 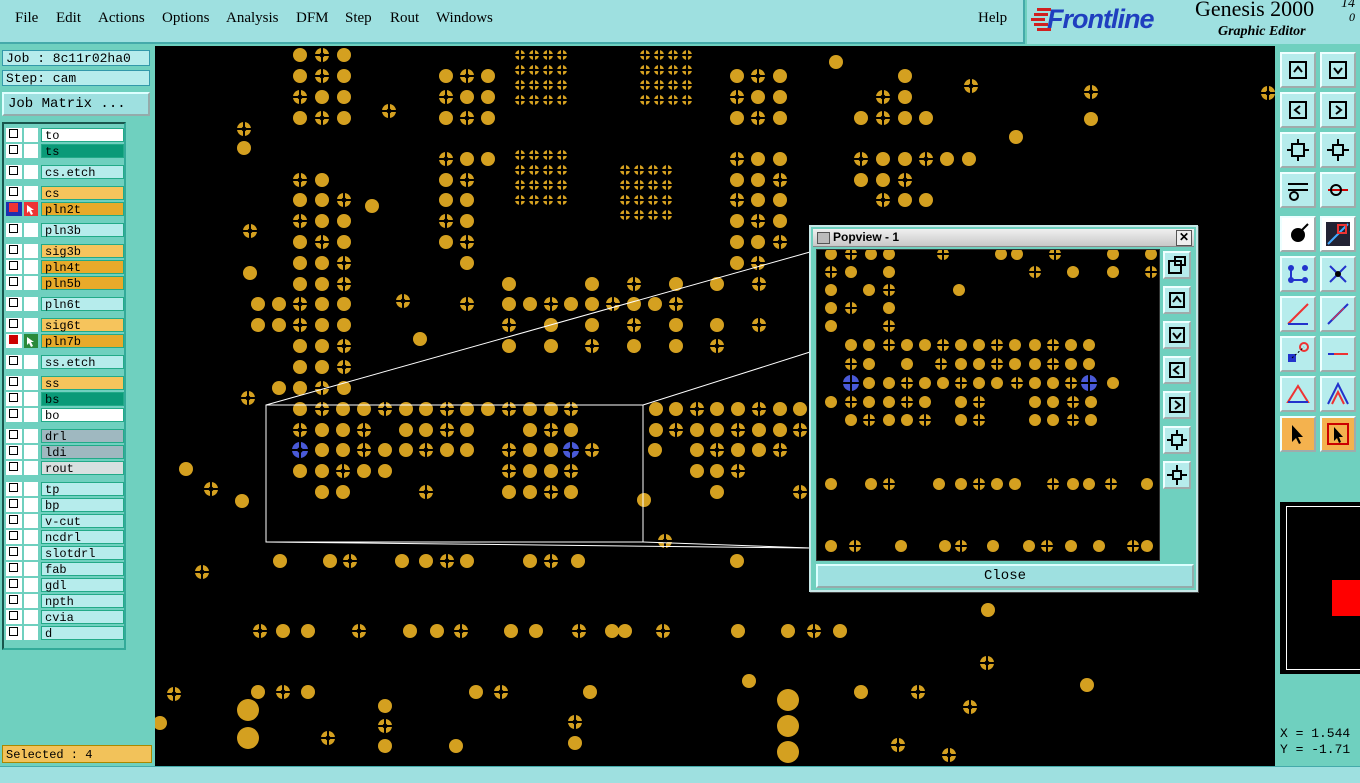 I want to click on layer-name: cs.etch, so click(x=82, y=172).